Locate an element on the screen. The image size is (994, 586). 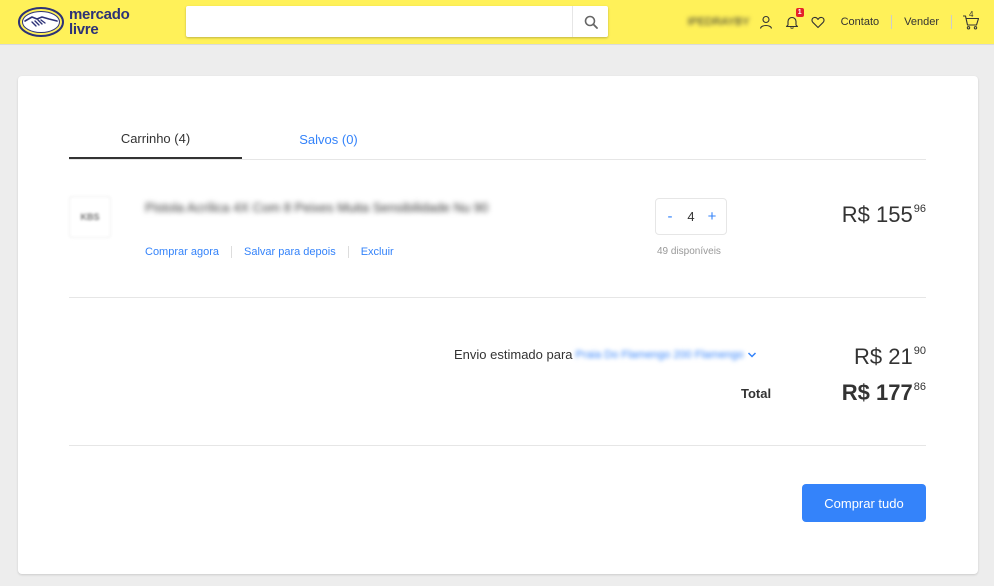
item-price: R$ 155 96 is located at coordinates (884, 215).